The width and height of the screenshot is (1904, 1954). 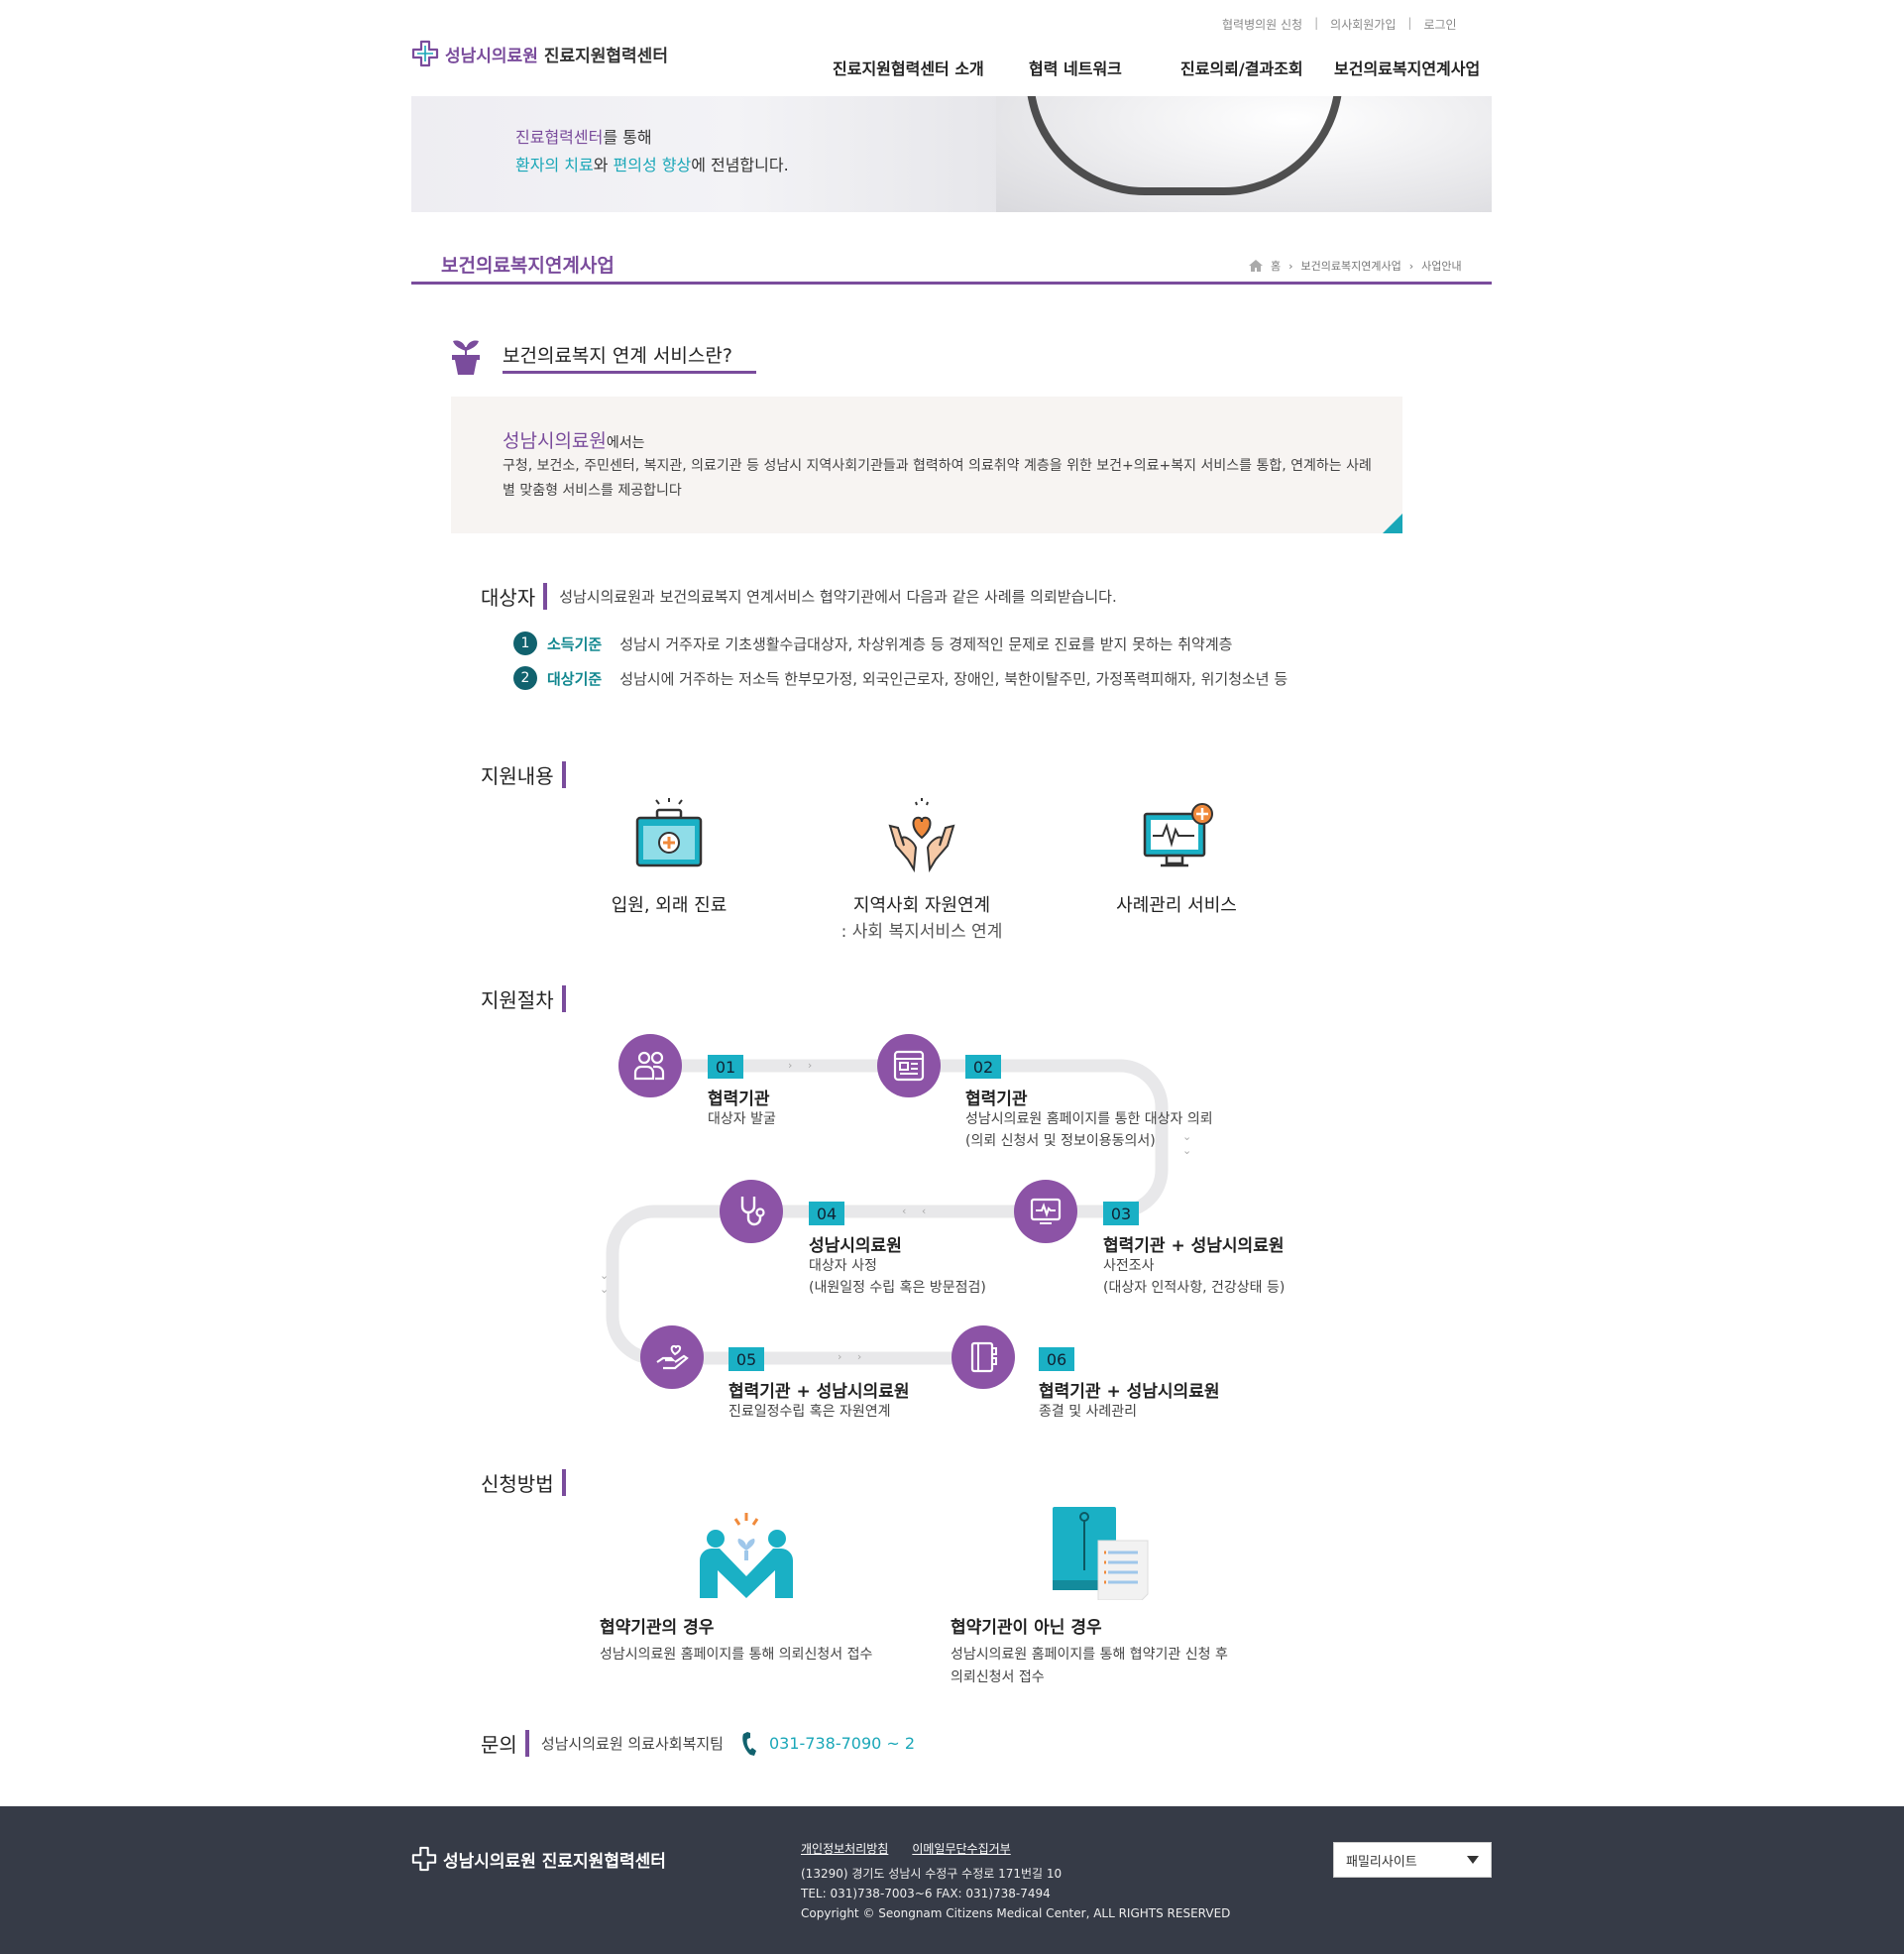 What do you see at coordinates (725, 1067) in the screenshot?
I see `step-number: 01` at bounding box center [725, 1067].